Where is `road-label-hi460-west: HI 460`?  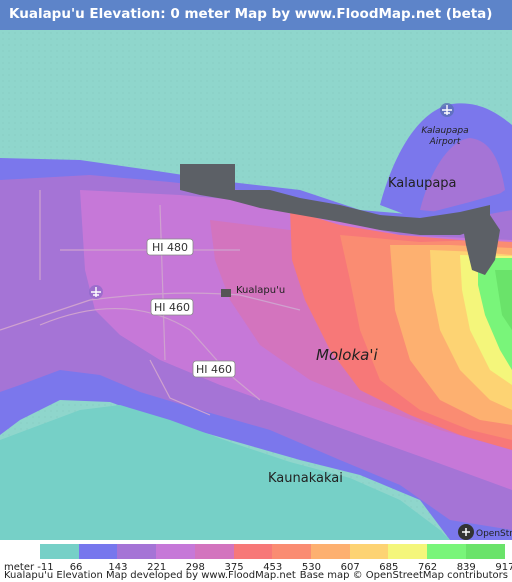 road-label-hi460-west: HI 460 is located at coordinates (172, 307).